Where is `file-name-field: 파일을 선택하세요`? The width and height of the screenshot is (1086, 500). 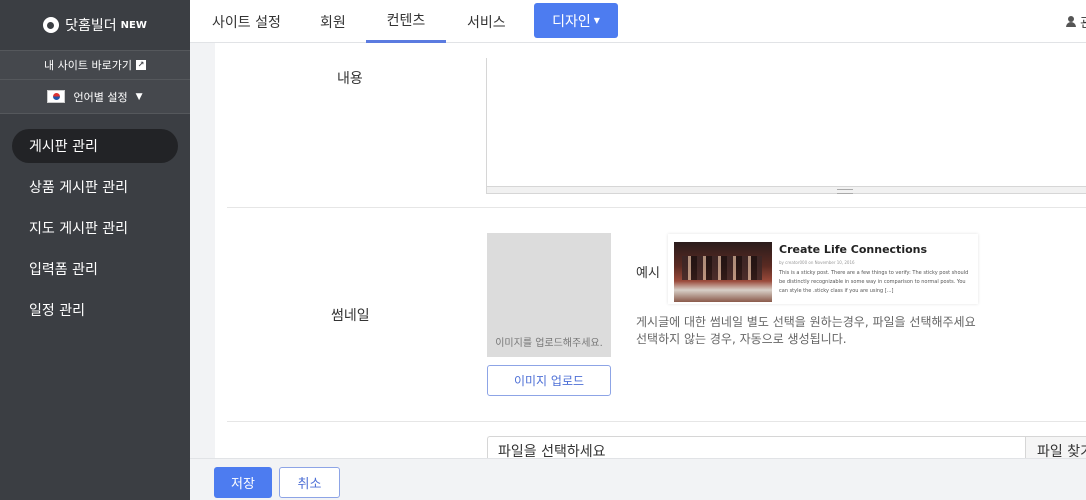 file-name-field: 파일을 선택하세요 is located at coordinates (757, 447).